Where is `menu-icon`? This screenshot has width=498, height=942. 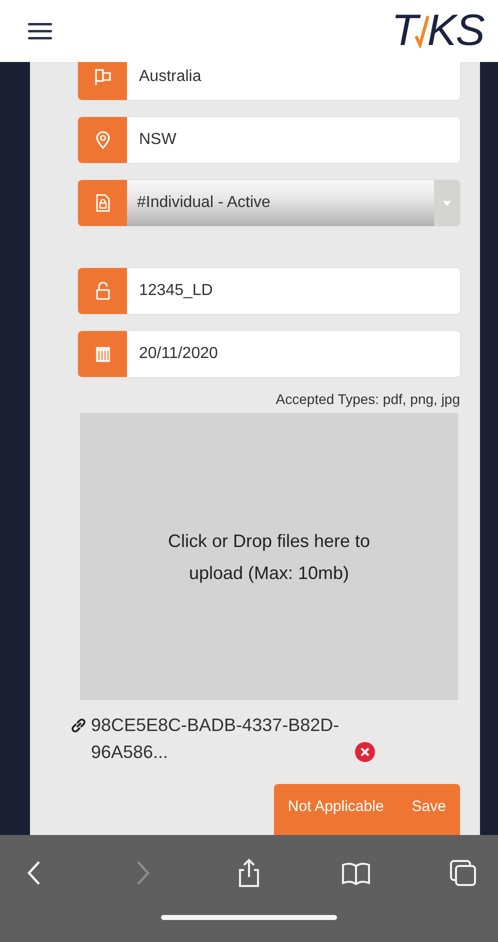
menu-icon is located at coordinates (40, 31).